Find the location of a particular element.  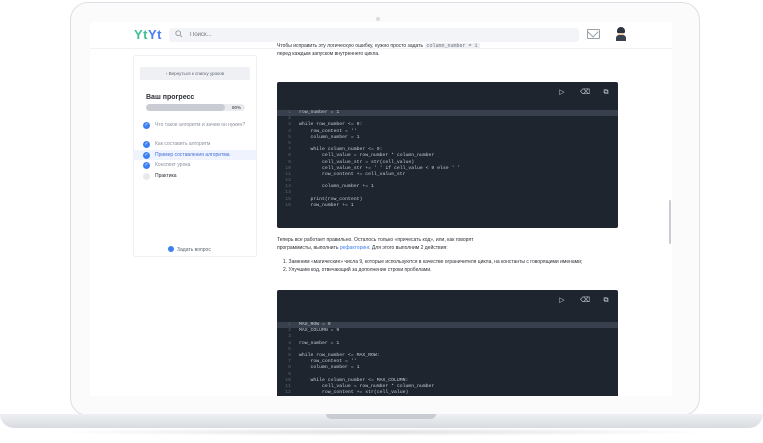

line-number: 16 is located at coordinates (288, 205).